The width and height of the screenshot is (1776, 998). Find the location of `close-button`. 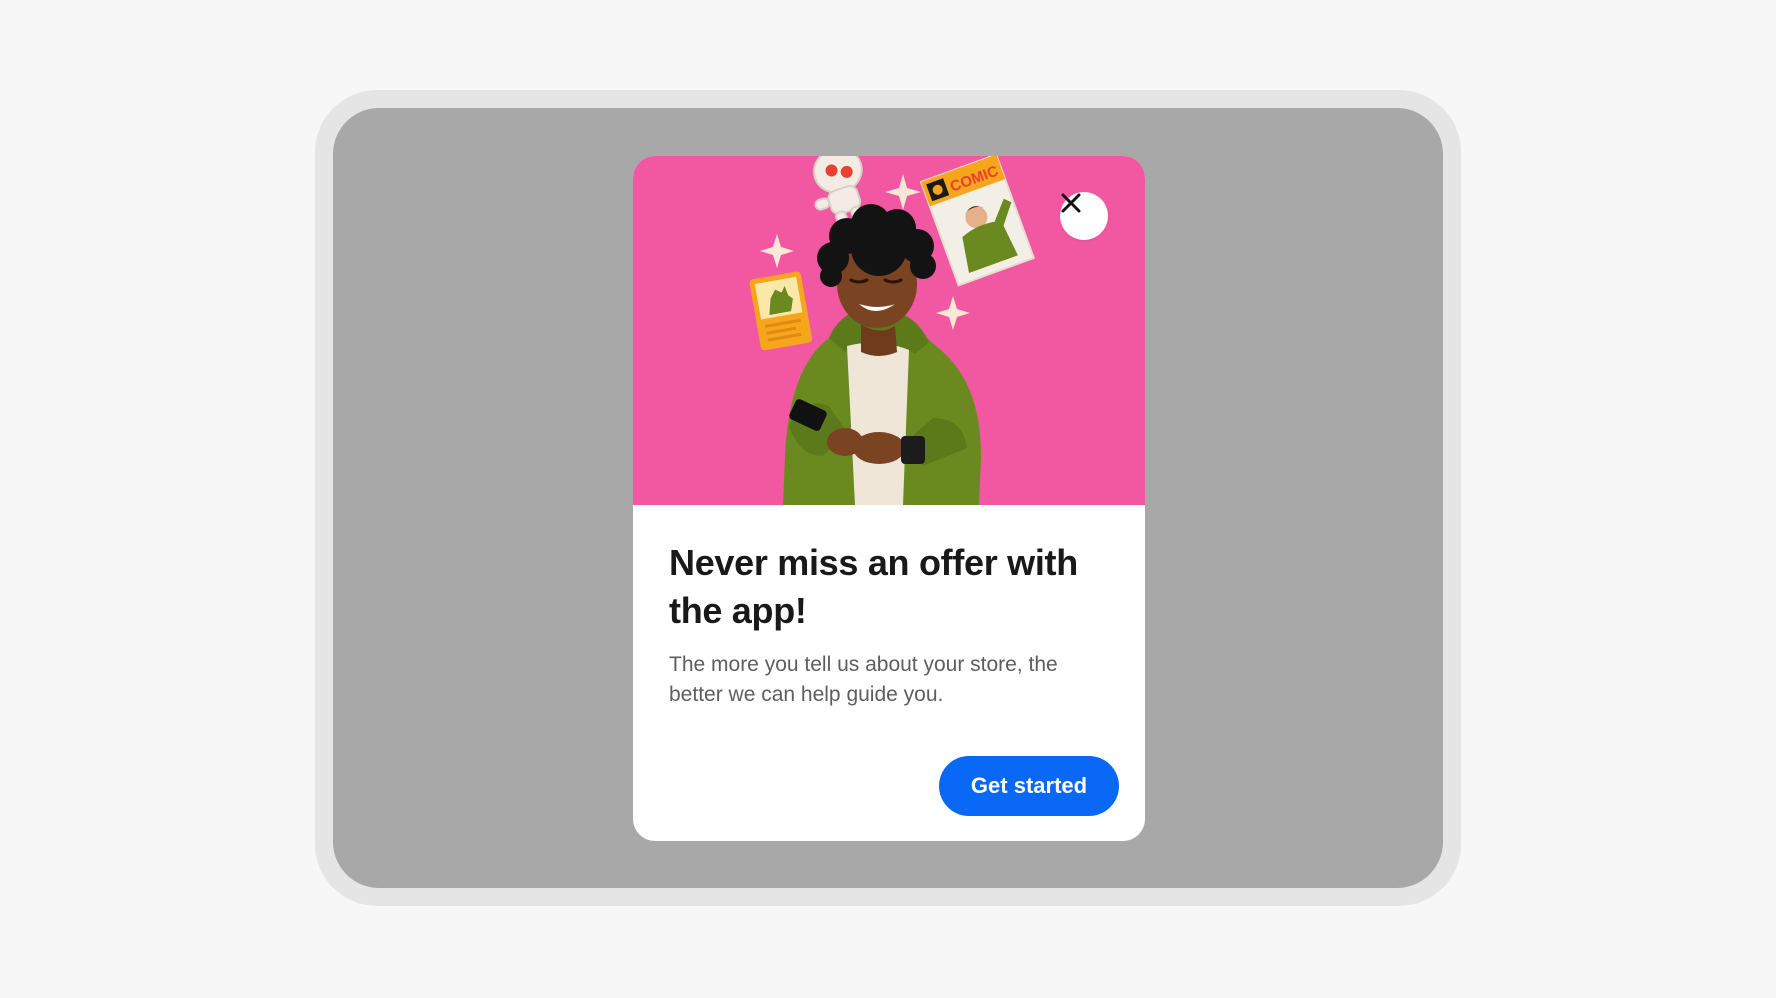

close-button is located at coordinates (1084, 216).